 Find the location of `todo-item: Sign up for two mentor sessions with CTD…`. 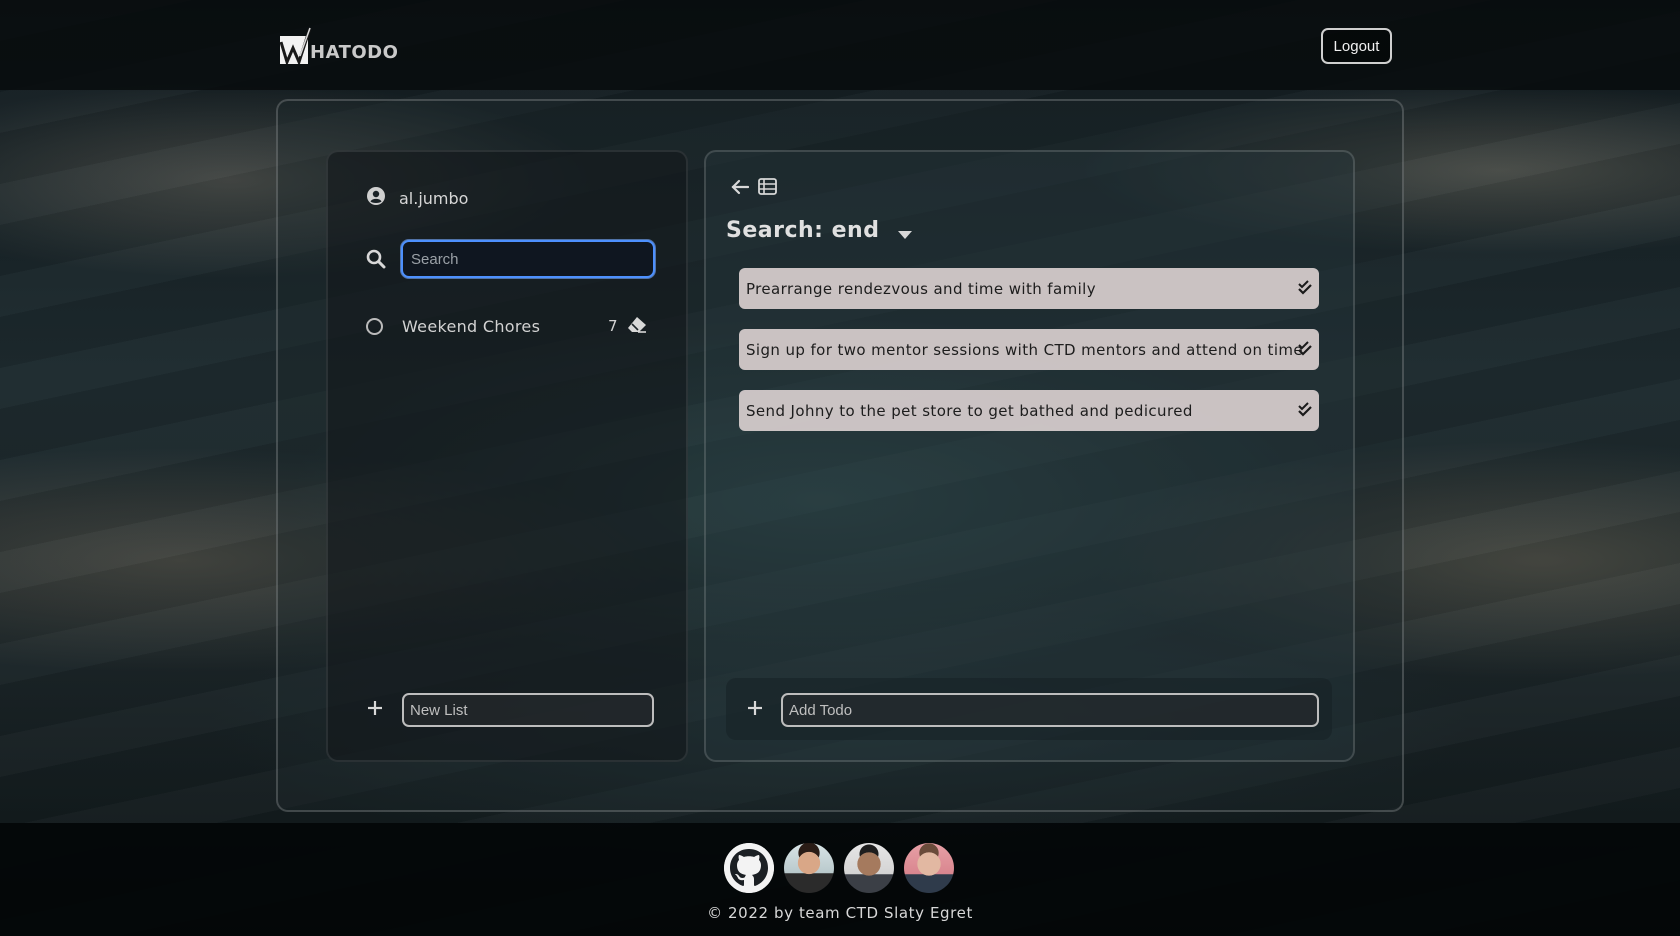

todo-item: Sign up for two mentor sessions with CTD… is located at coordinates (1029, 349).